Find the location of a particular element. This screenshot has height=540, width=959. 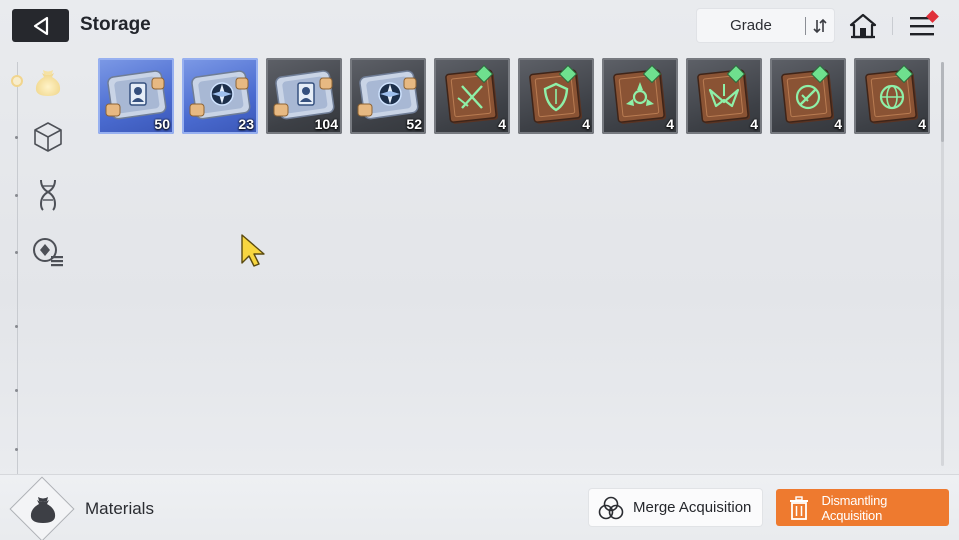

category-tab-genes is located at coordinates (48, 195).